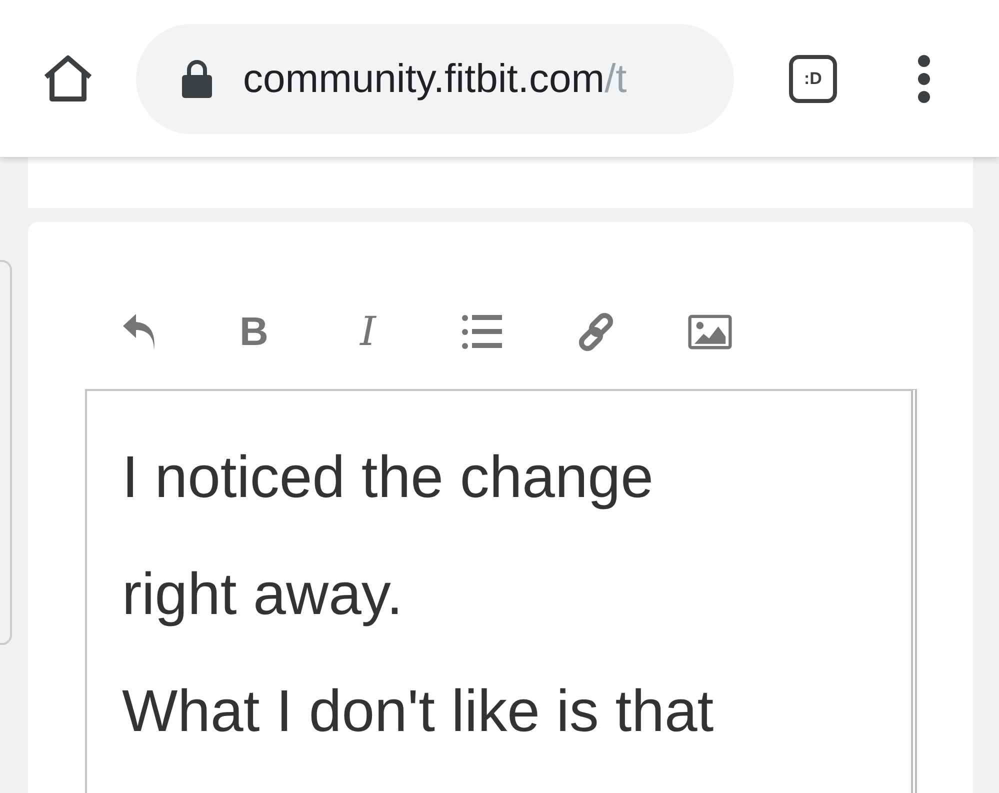 The image size is (999, 793). I want to click on bold-button: B, so click(254, 332).